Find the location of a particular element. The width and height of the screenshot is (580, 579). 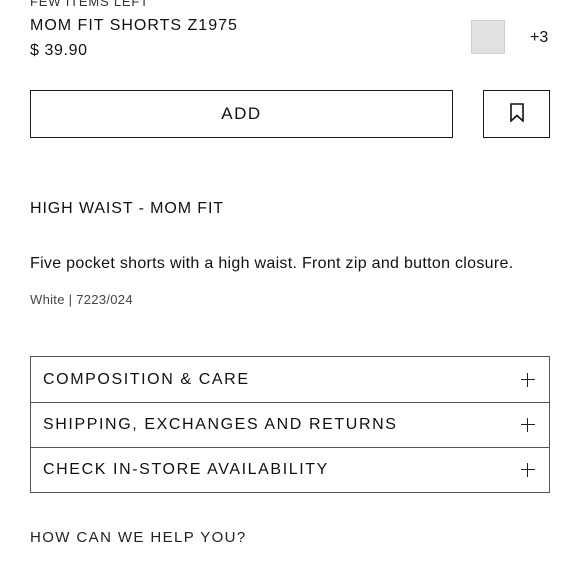

bookmark-icon is located at coordinates (516, 114).